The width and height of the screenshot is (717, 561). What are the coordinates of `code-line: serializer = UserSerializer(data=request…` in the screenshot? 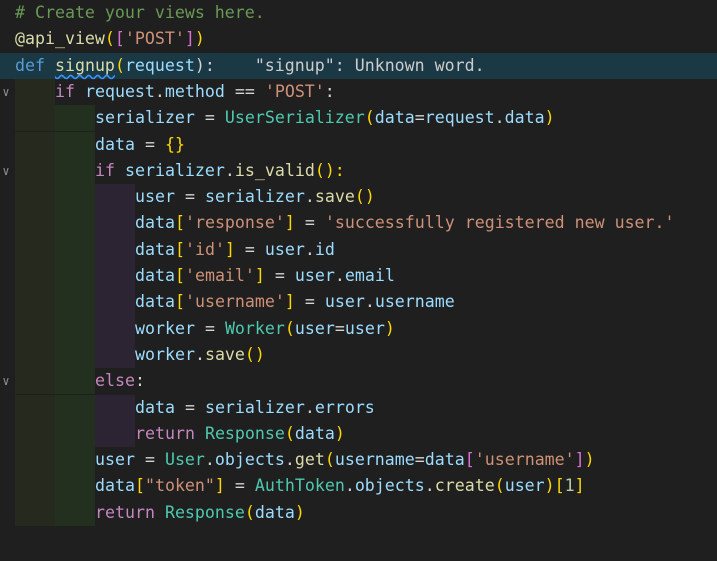 It's located at (358, 118).